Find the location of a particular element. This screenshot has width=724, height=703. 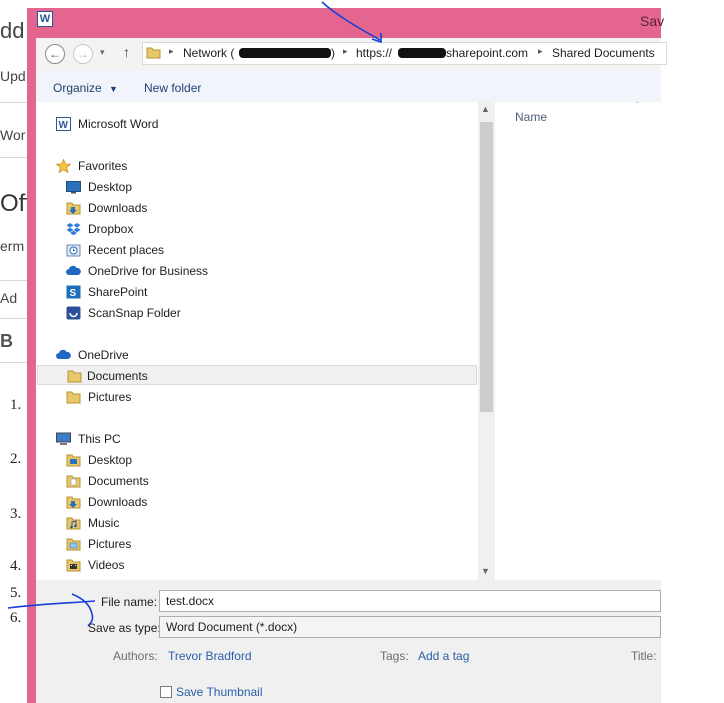

annotation-arrow-to-filename is located at coordinates (51, 604).